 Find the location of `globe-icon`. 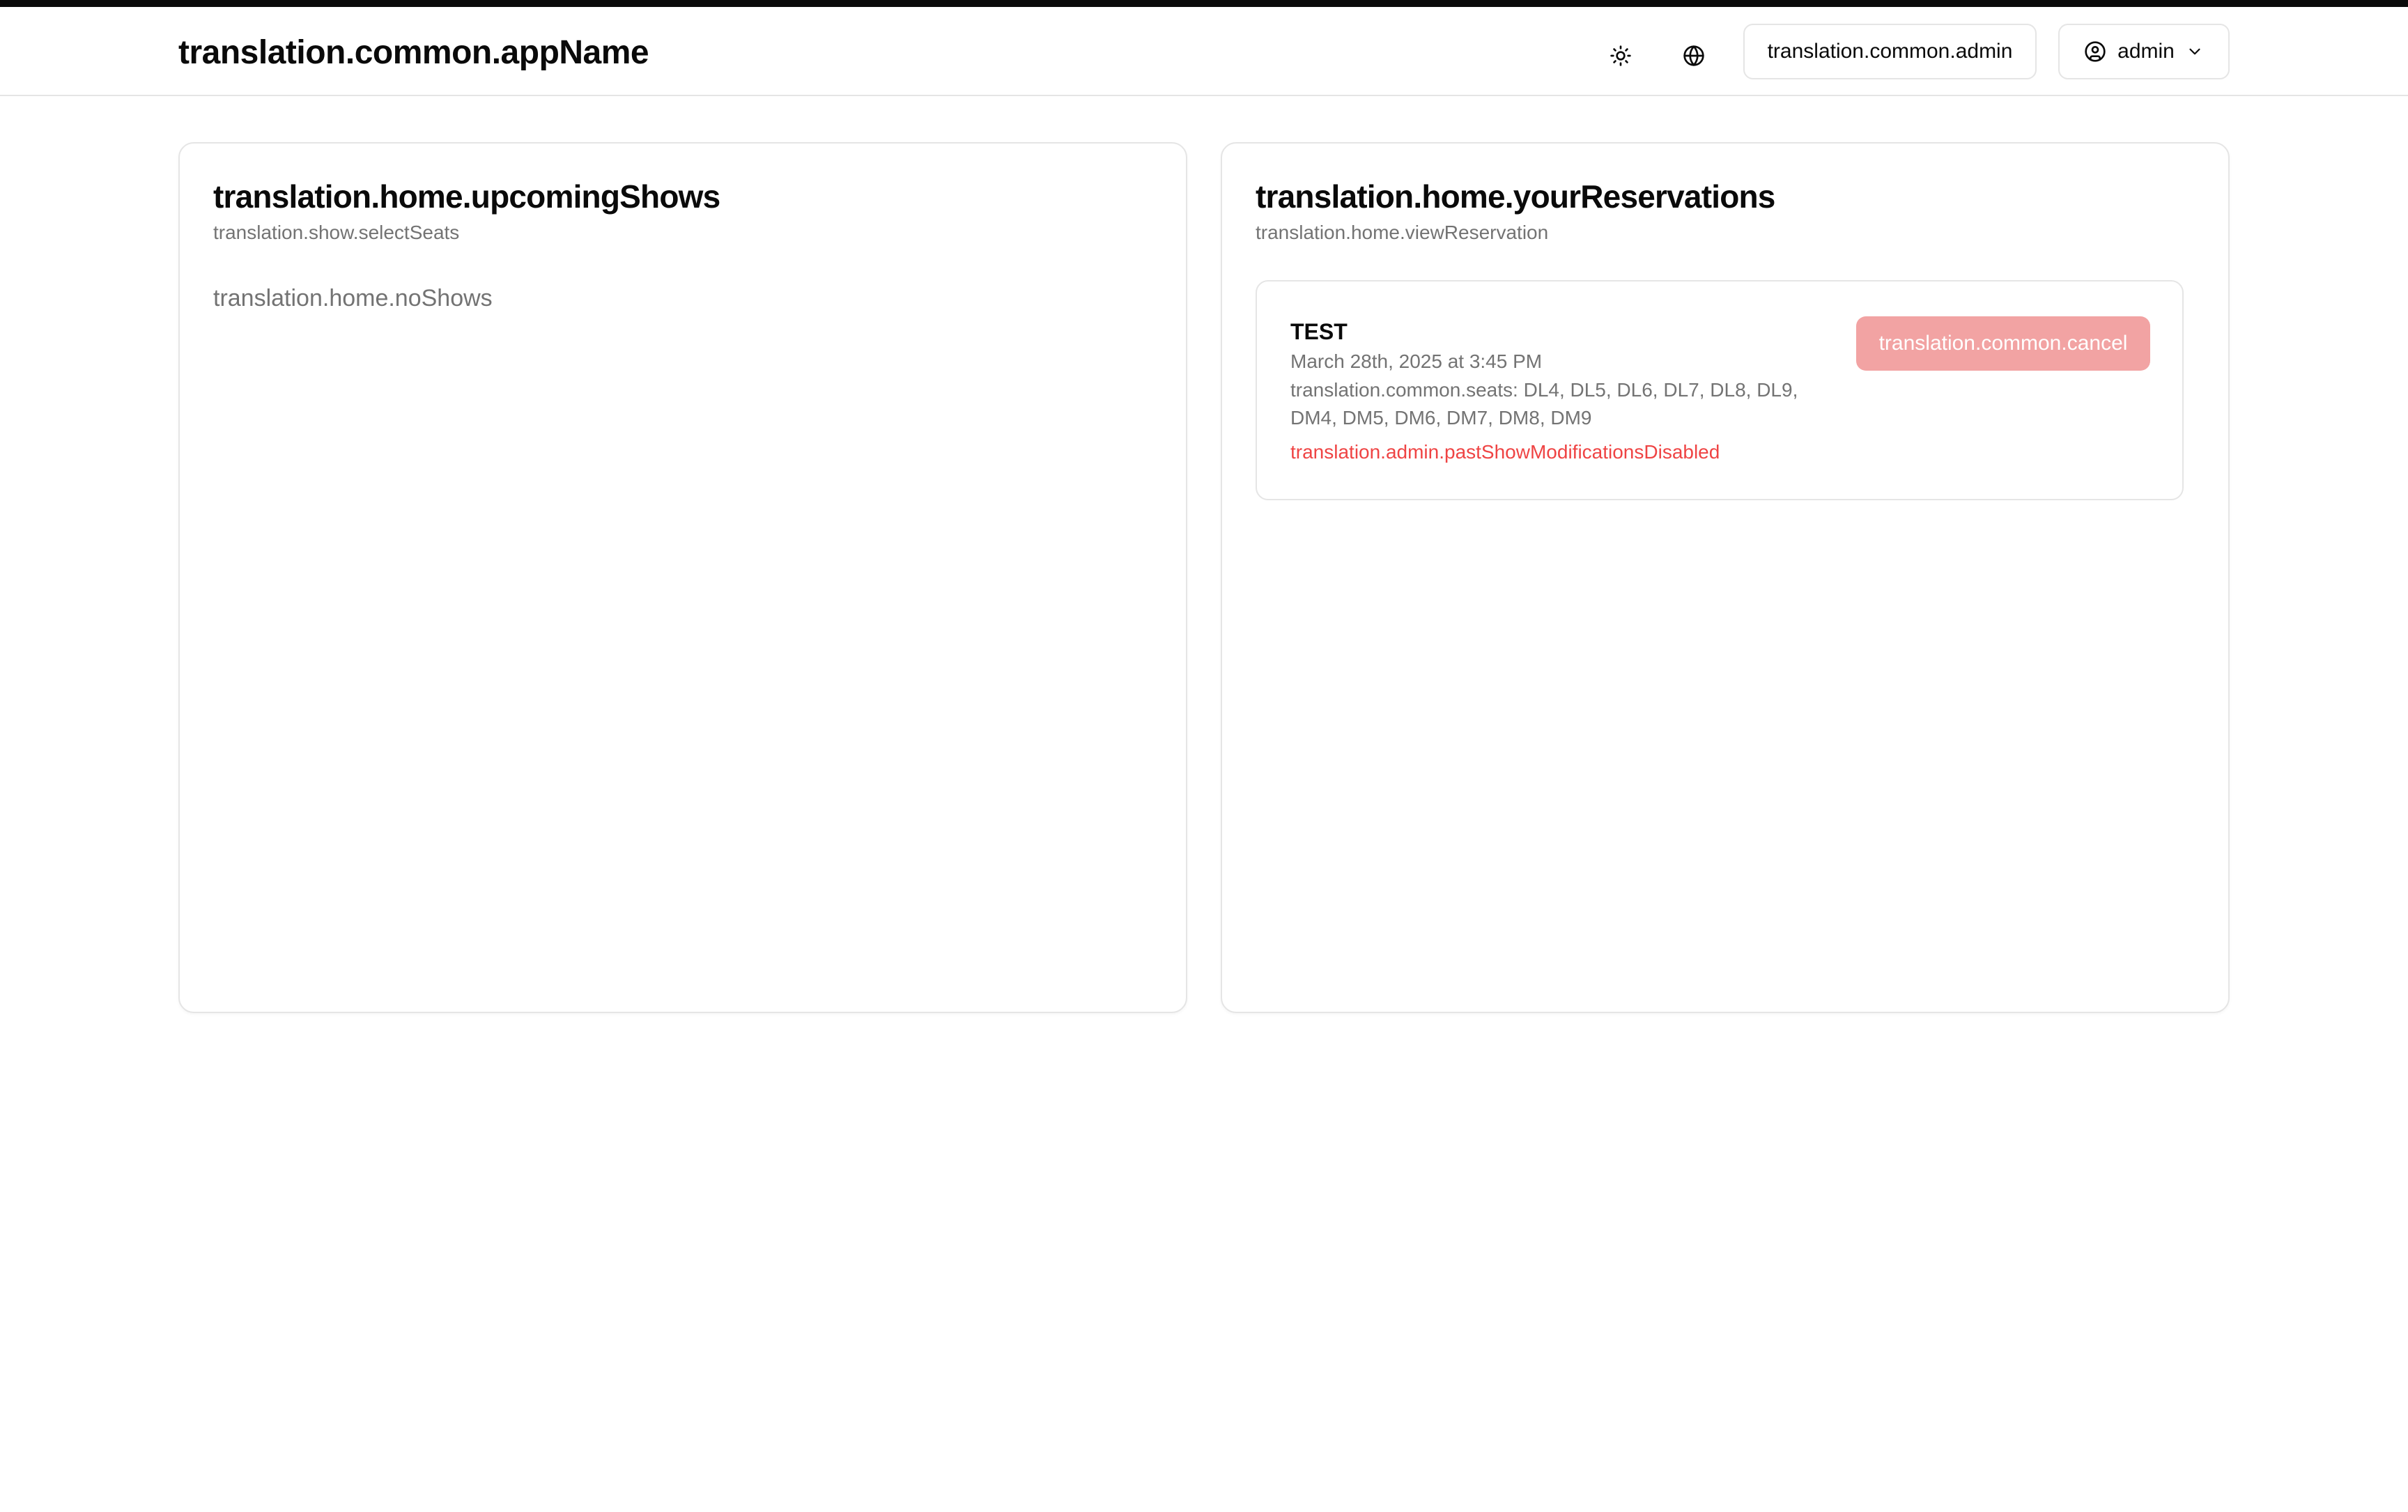

globe-icon is located at coordinates (1694, 57).